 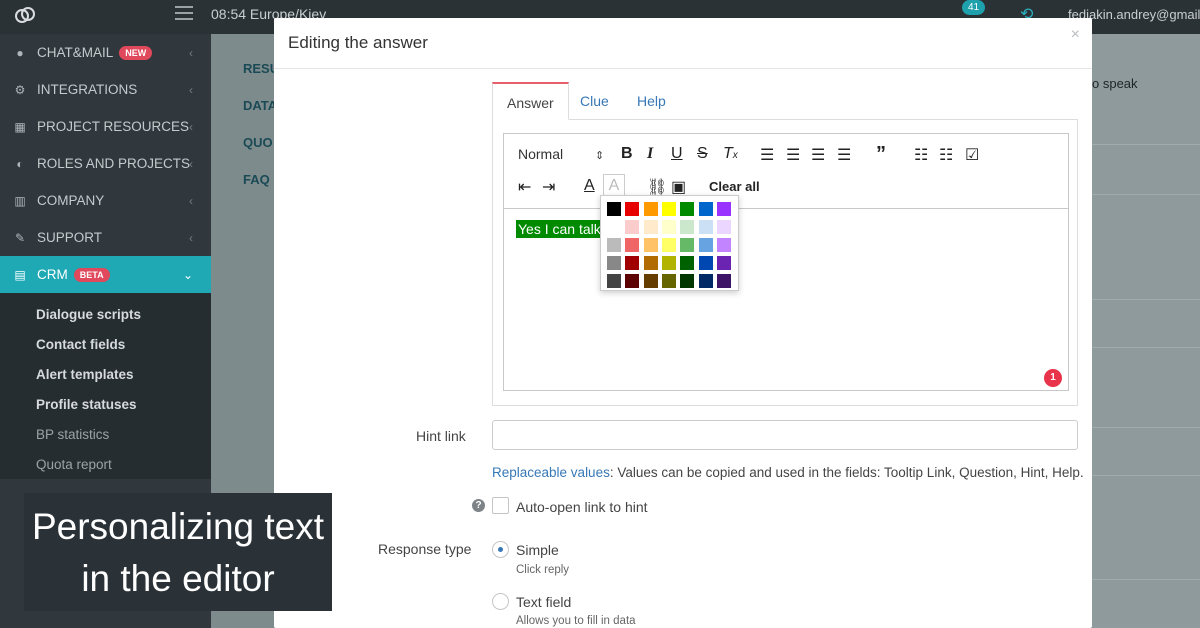 What do you see at coordinates (178, 552) in the screenshot?
I see `caption-overlay: Personalizing text in the editor` at bounding box center [178, 552].